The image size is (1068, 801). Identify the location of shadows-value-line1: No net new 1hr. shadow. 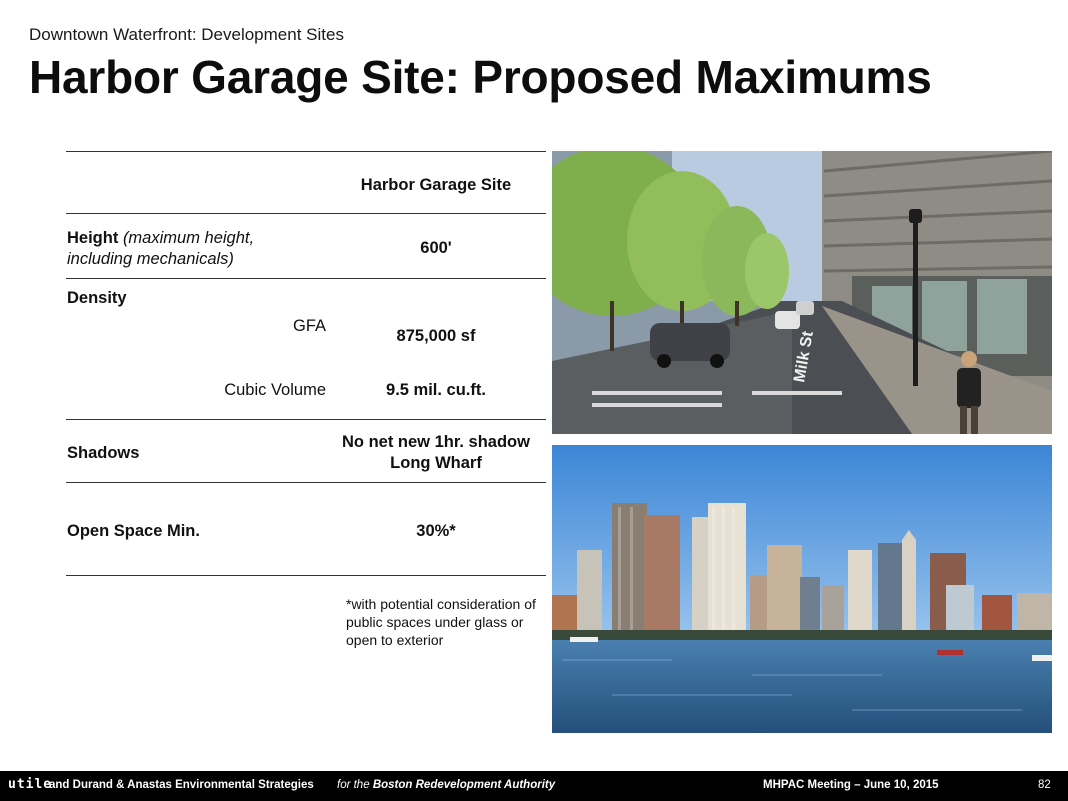
(436, 442).